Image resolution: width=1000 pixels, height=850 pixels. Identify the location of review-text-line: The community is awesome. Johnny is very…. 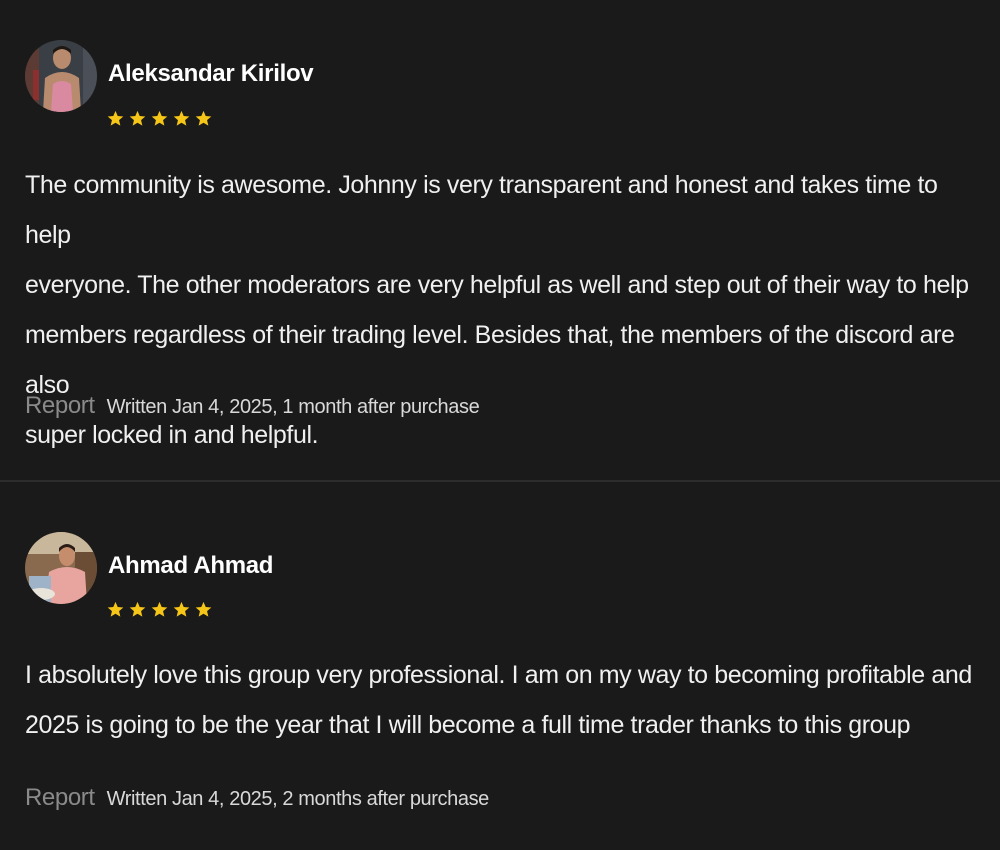
(481, 210).